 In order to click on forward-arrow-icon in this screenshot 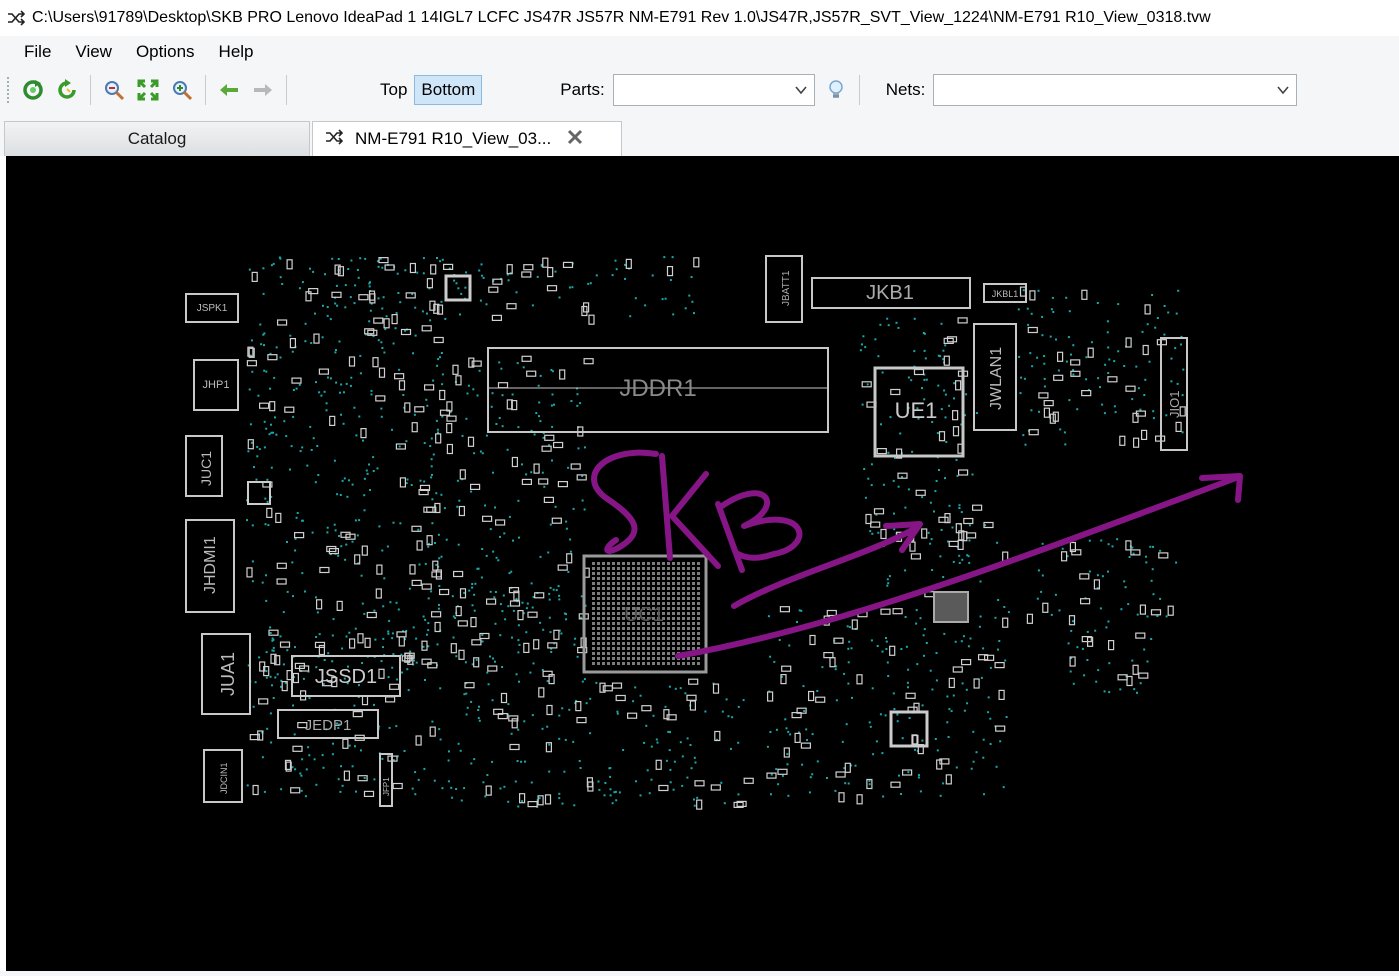, I will do `click(263, 90)`.